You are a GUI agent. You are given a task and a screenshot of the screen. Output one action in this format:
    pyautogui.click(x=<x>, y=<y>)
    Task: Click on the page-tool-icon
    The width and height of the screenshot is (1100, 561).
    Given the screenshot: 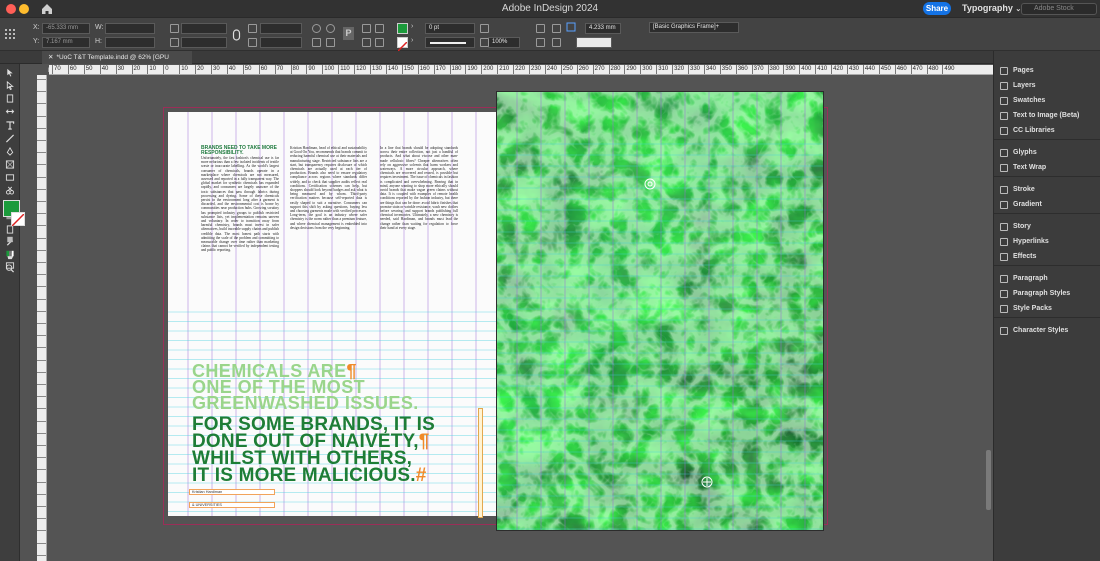 What is the action you would take?
    pyautogui.click(x=10, y=98)
    